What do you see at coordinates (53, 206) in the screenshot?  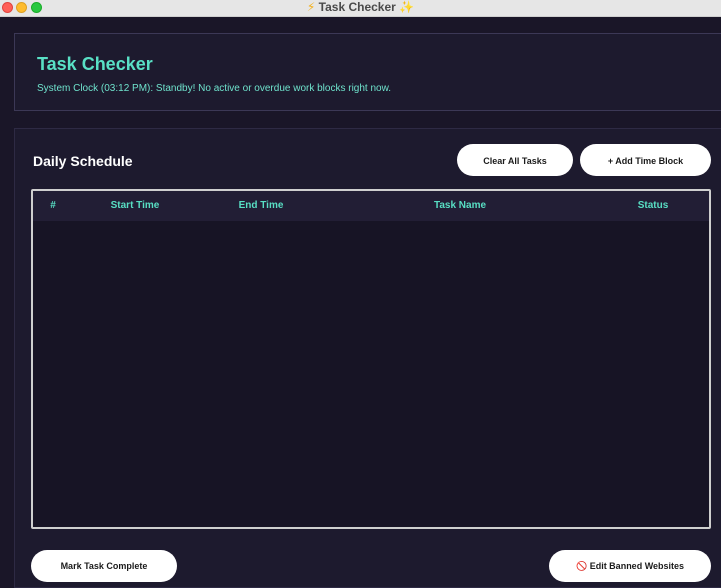 I see `column-header-number: #` at bounding box center [53, 206].